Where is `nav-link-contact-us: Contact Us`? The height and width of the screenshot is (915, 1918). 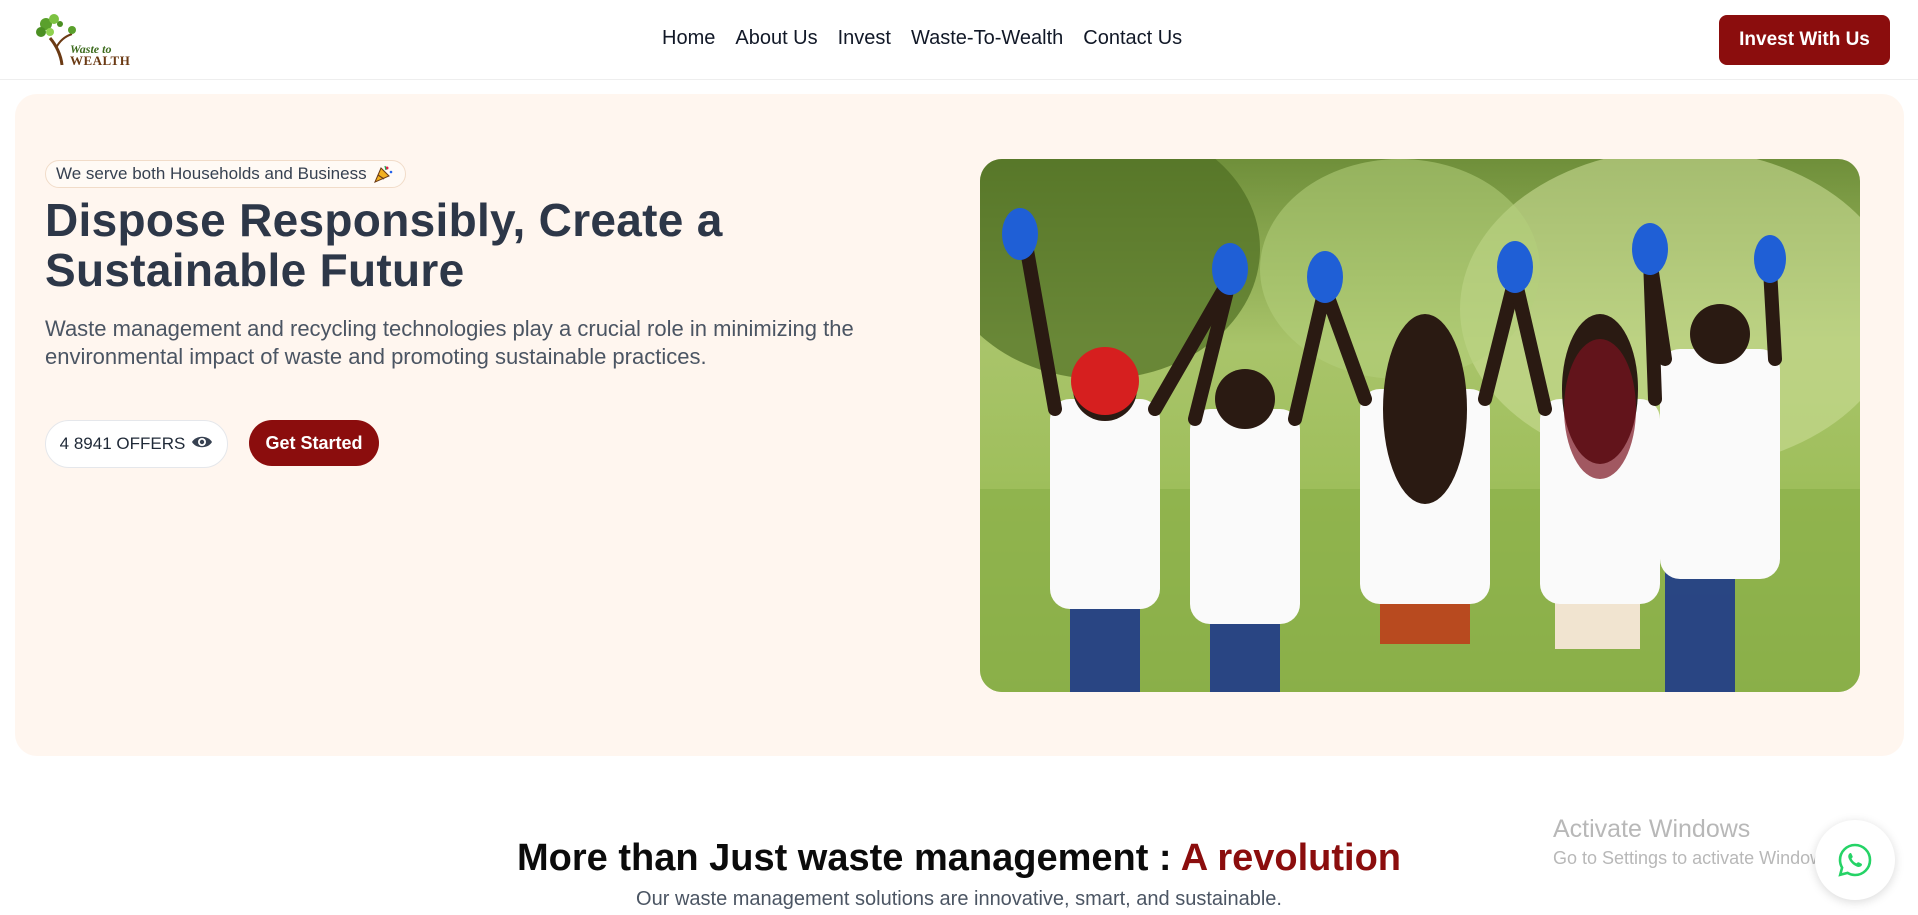
nav-link-contact-us: Contact Us is located at coordinates (1132, 38).